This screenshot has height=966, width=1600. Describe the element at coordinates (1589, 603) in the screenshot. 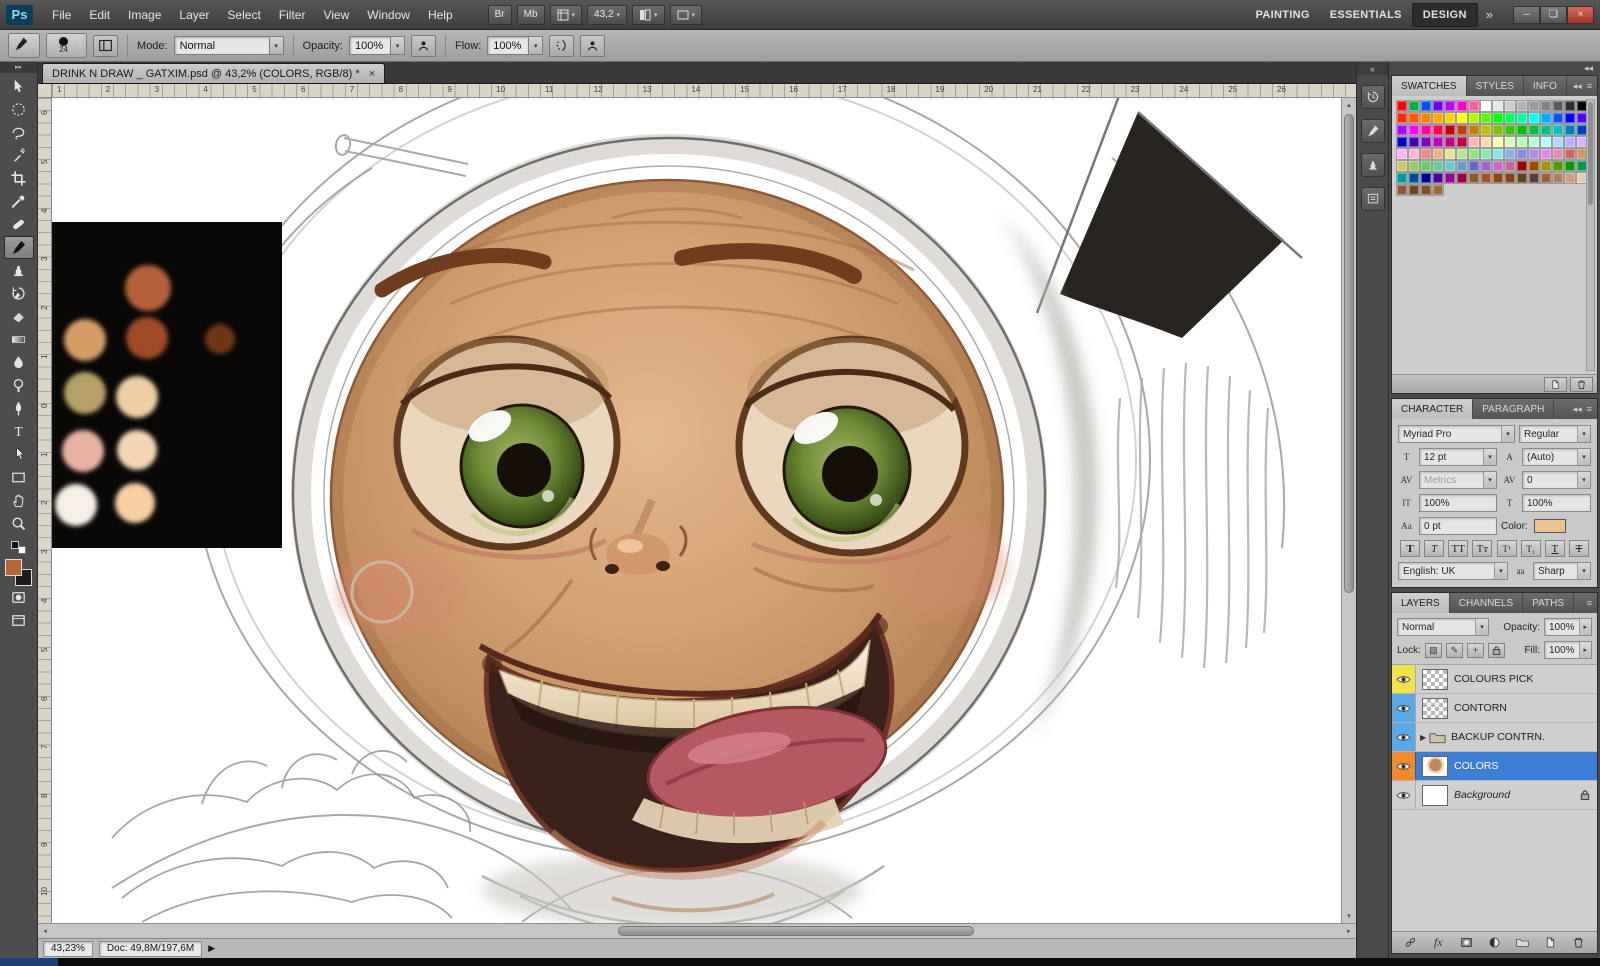

I see `panel-menu-icon: ≡` at that location.